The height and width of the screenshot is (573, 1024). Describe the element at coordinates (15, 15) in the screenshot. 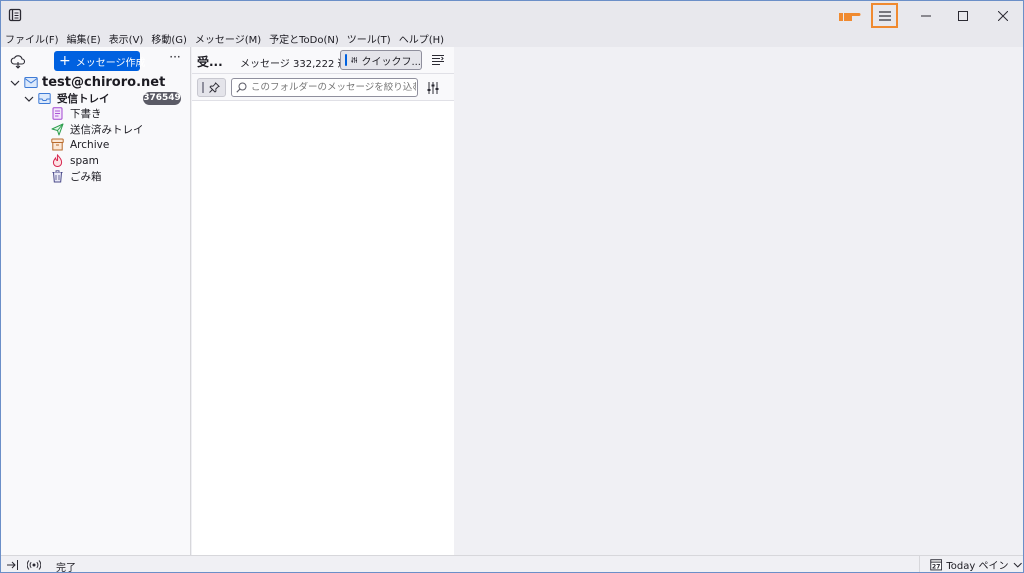

I see `address-book-icon` at that location.